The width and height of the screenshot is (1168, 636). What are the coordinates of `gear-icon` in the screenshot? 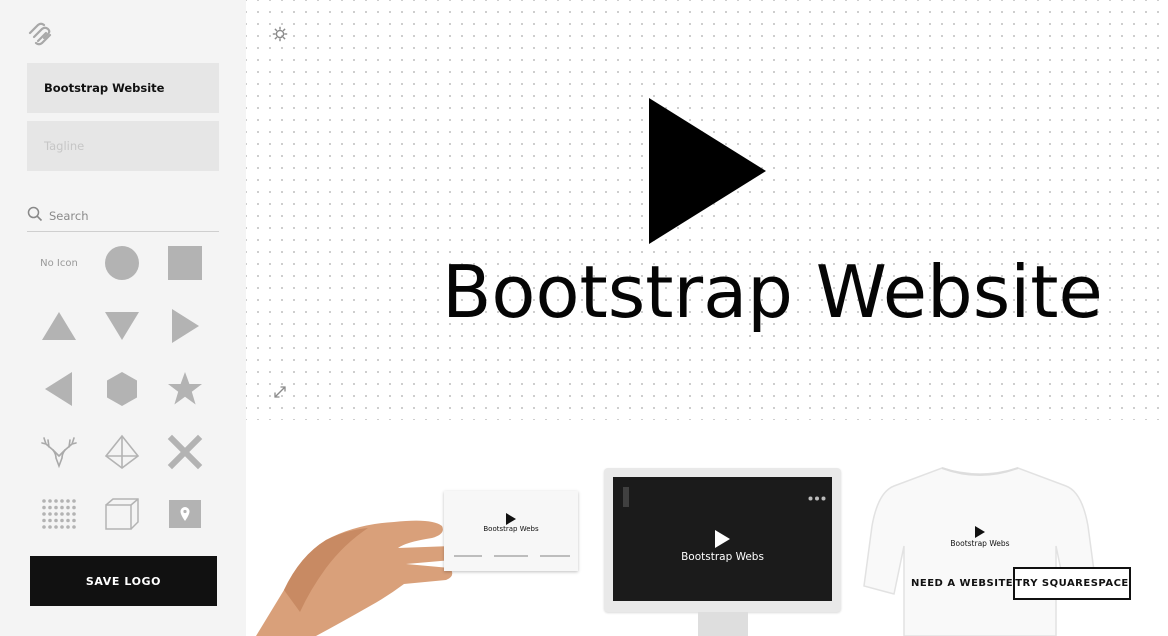 It's located at (280, 34).